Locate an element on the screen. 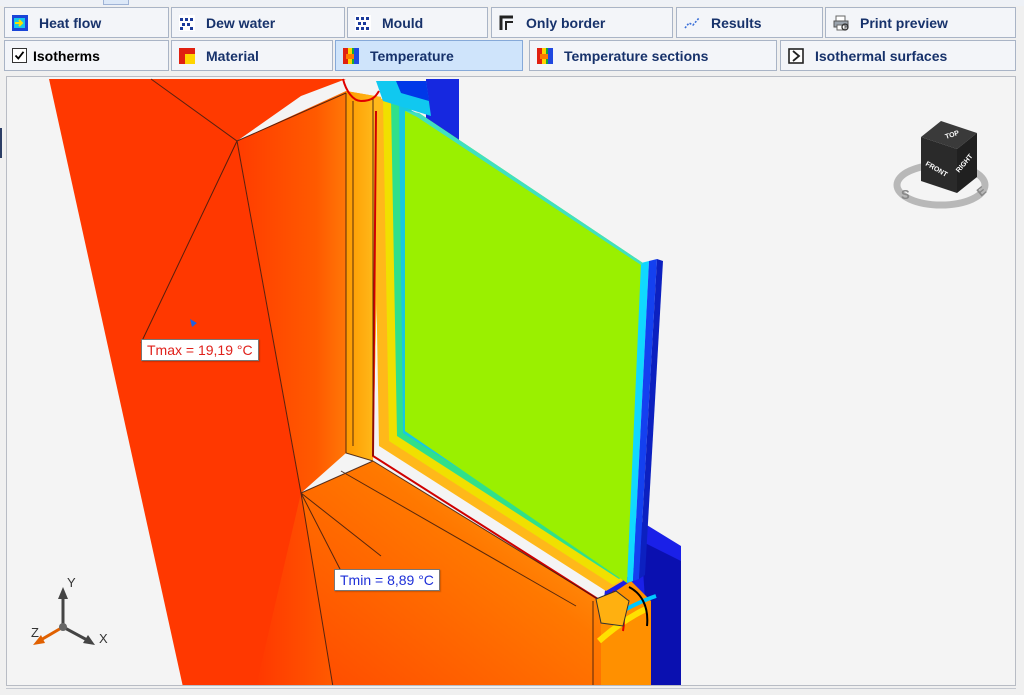 The width and height of the screenshot is (1024, 695). print-preview-button: Print preview is located at coordinates (920, 22).